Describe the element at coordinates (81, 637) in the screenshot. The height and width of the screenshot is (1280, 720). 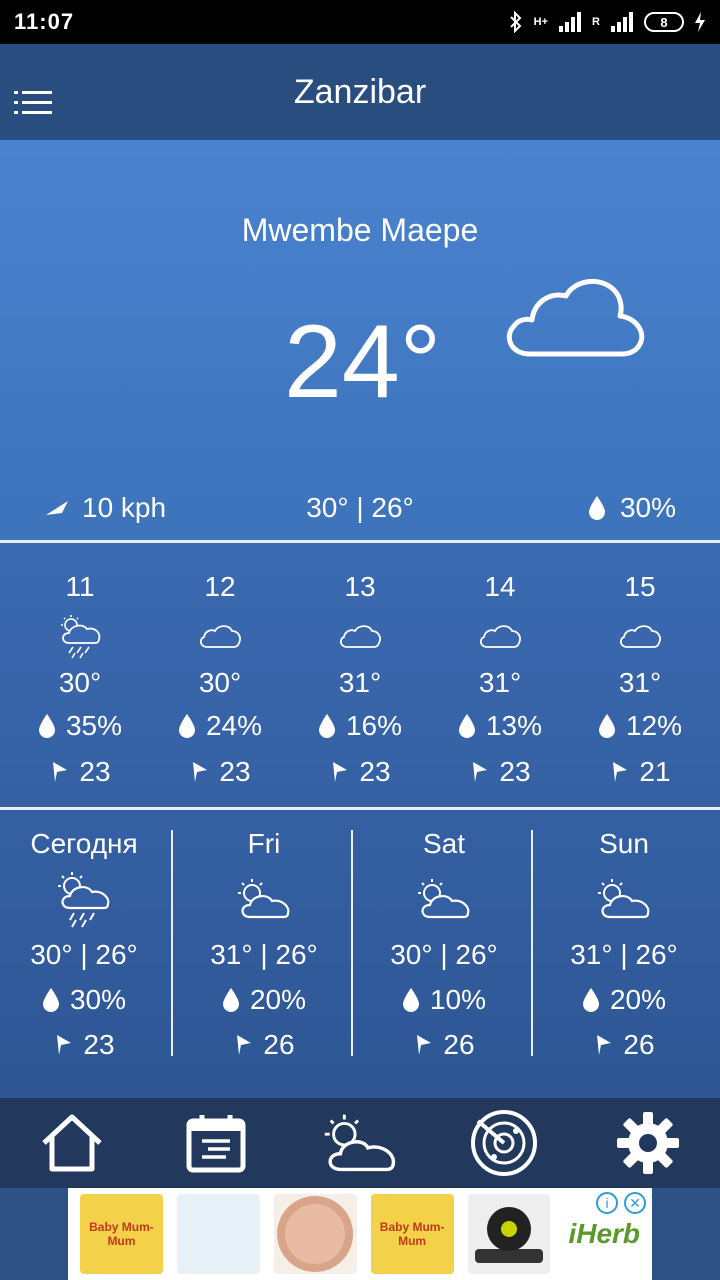
I see `thunderstorm-icon` at that location.